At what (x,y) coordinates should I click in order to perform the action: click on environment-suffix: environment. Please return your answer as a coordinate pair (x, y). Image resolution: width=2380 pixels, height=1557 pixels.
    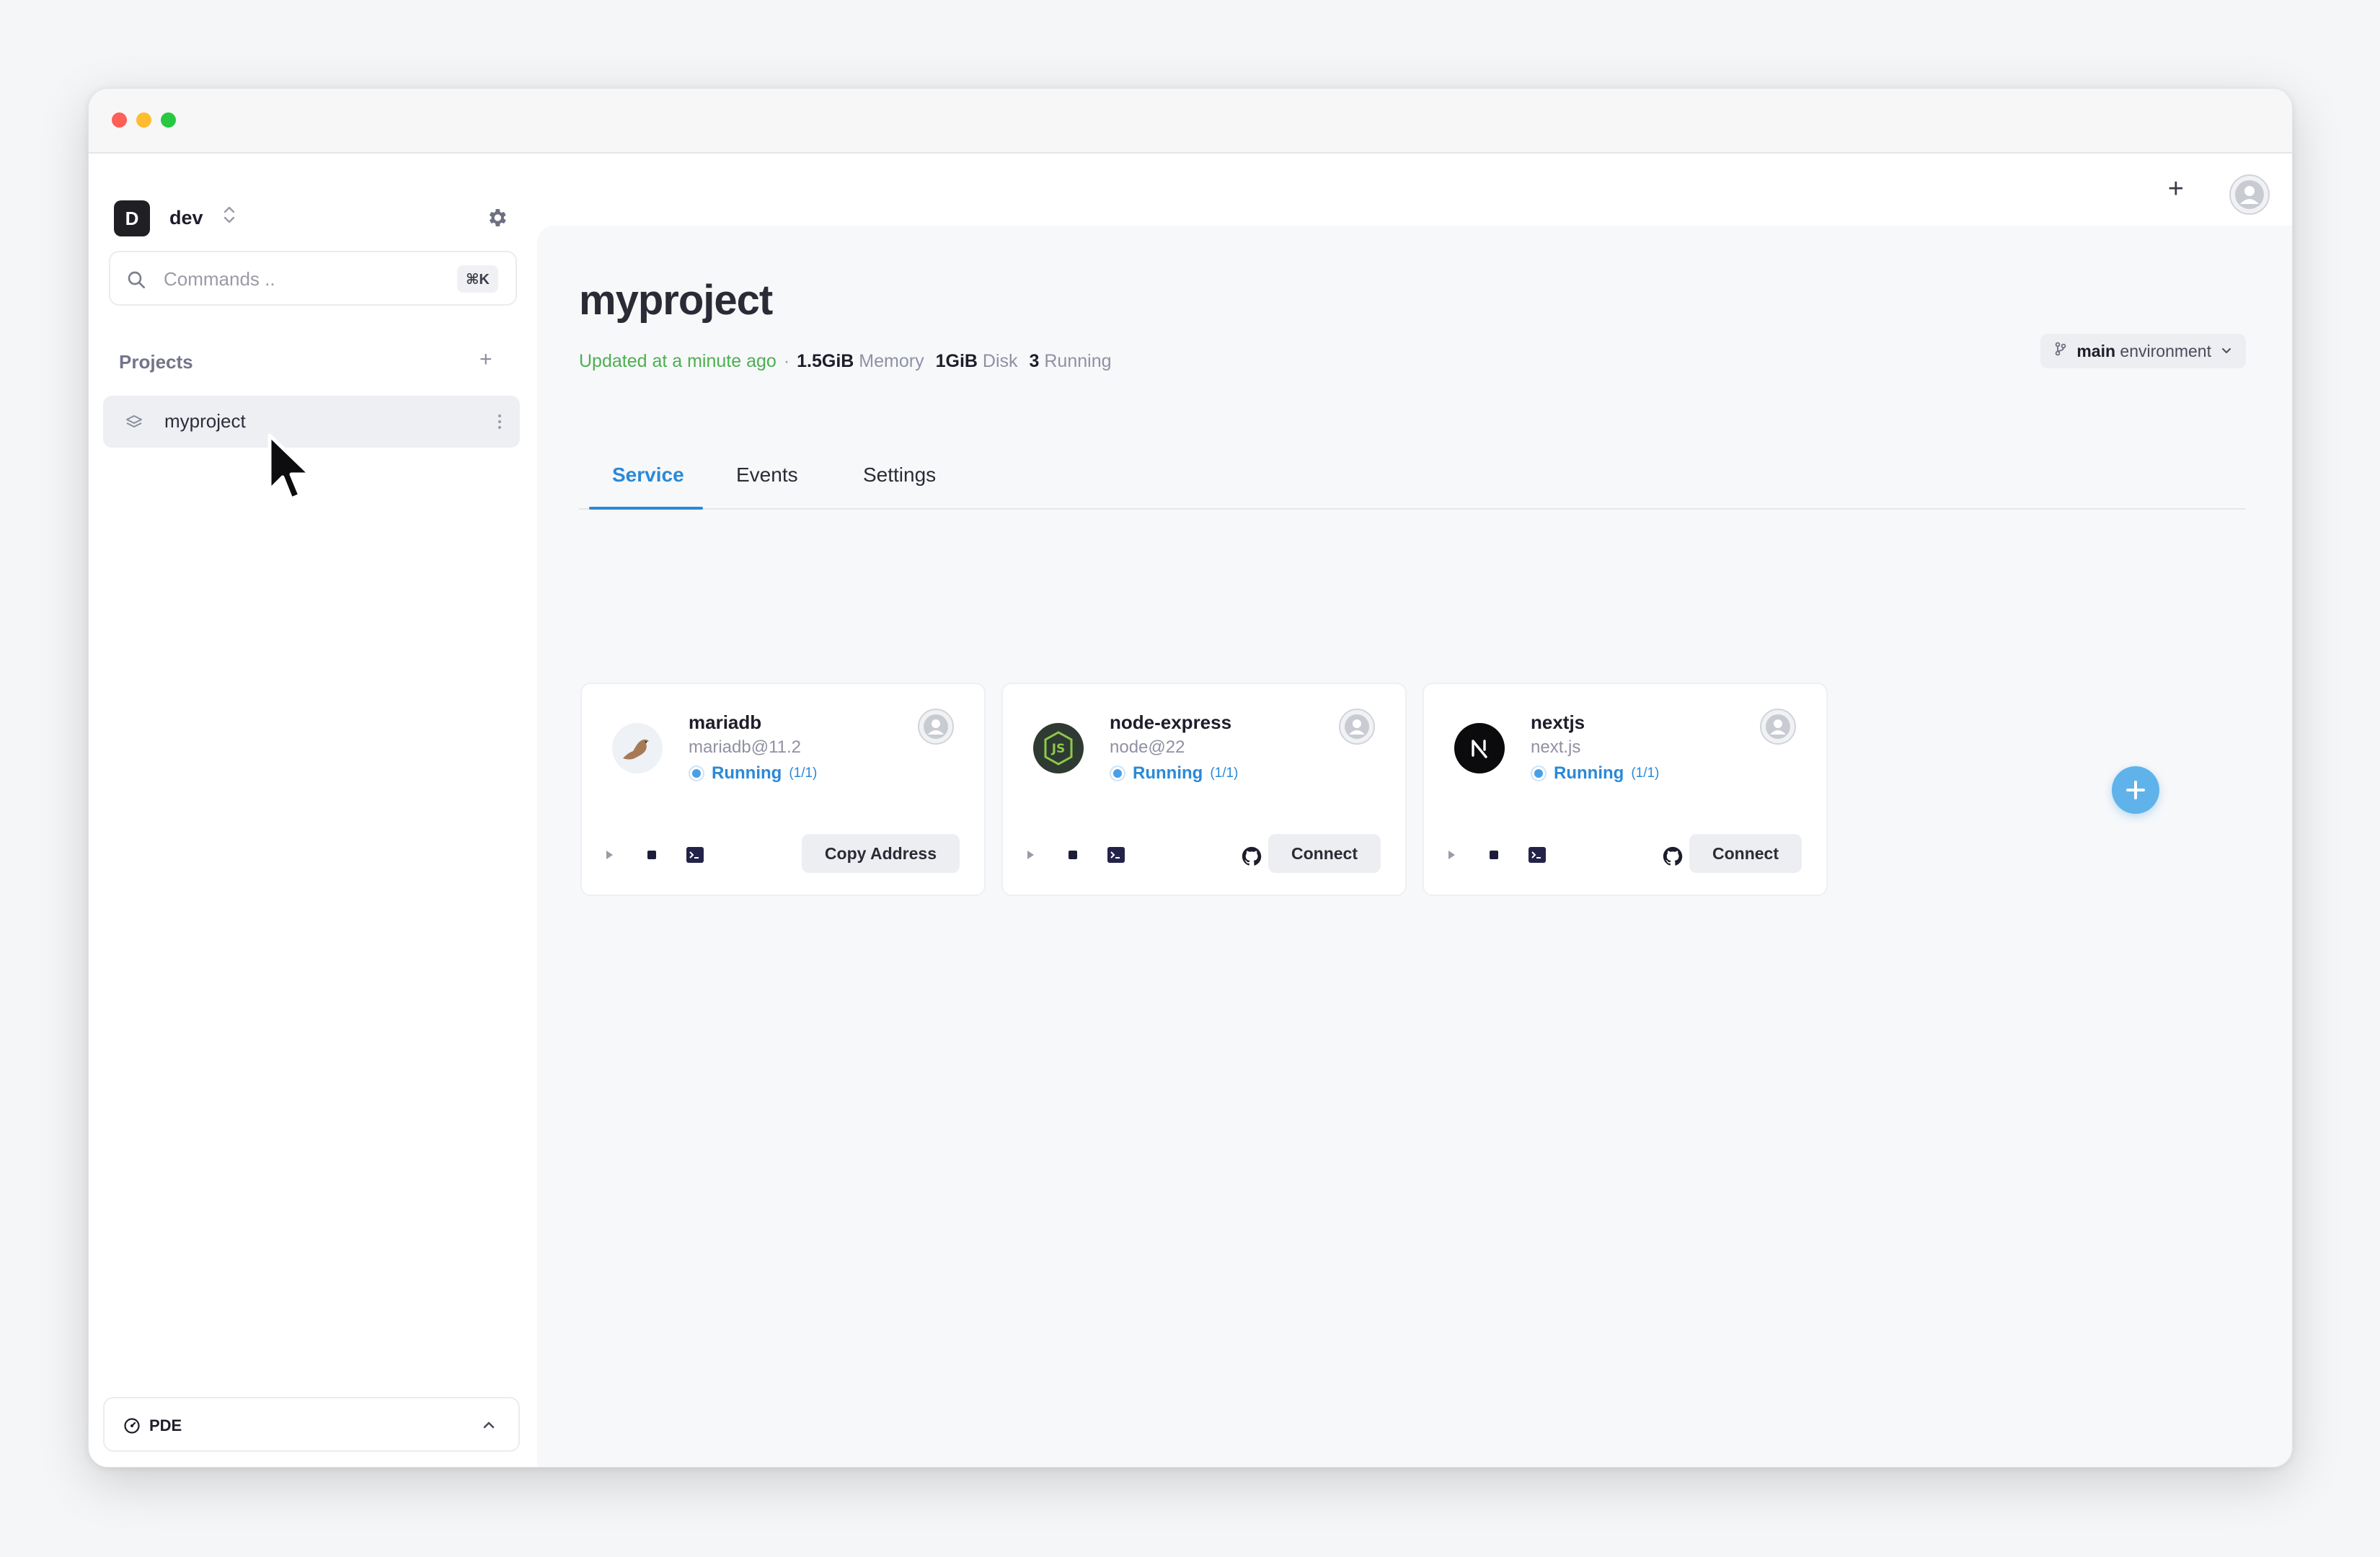
    Looking at the image, I should click on (2165, 350).